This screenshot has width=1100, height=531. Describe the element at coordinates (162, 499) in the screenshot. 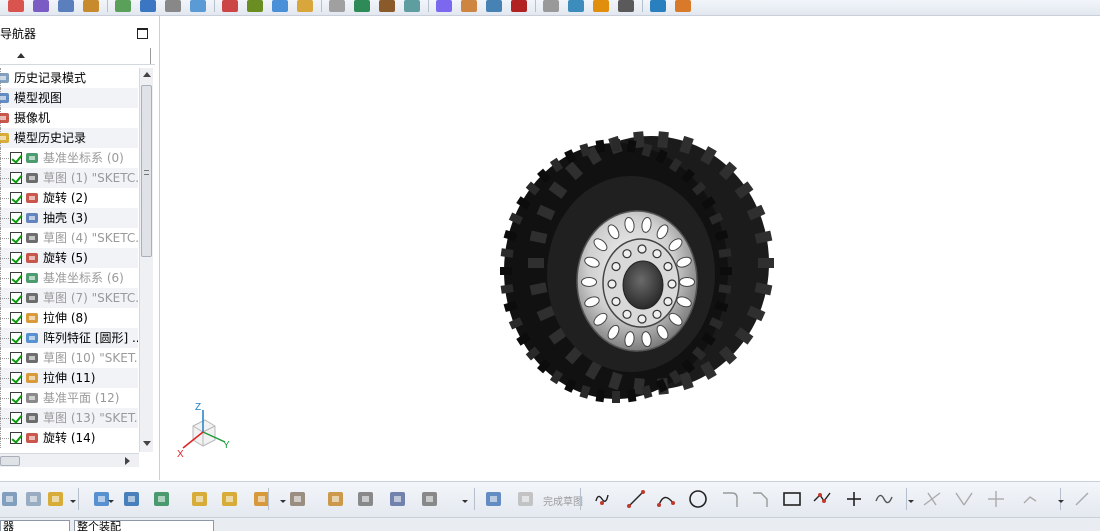

I see `replace-component-icon` at that location.